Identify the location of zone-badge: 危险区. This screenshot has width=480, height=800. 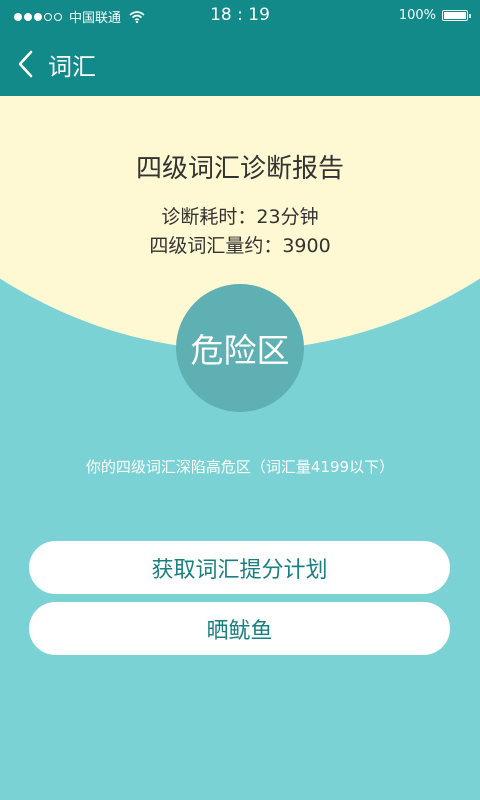
(240, 348).